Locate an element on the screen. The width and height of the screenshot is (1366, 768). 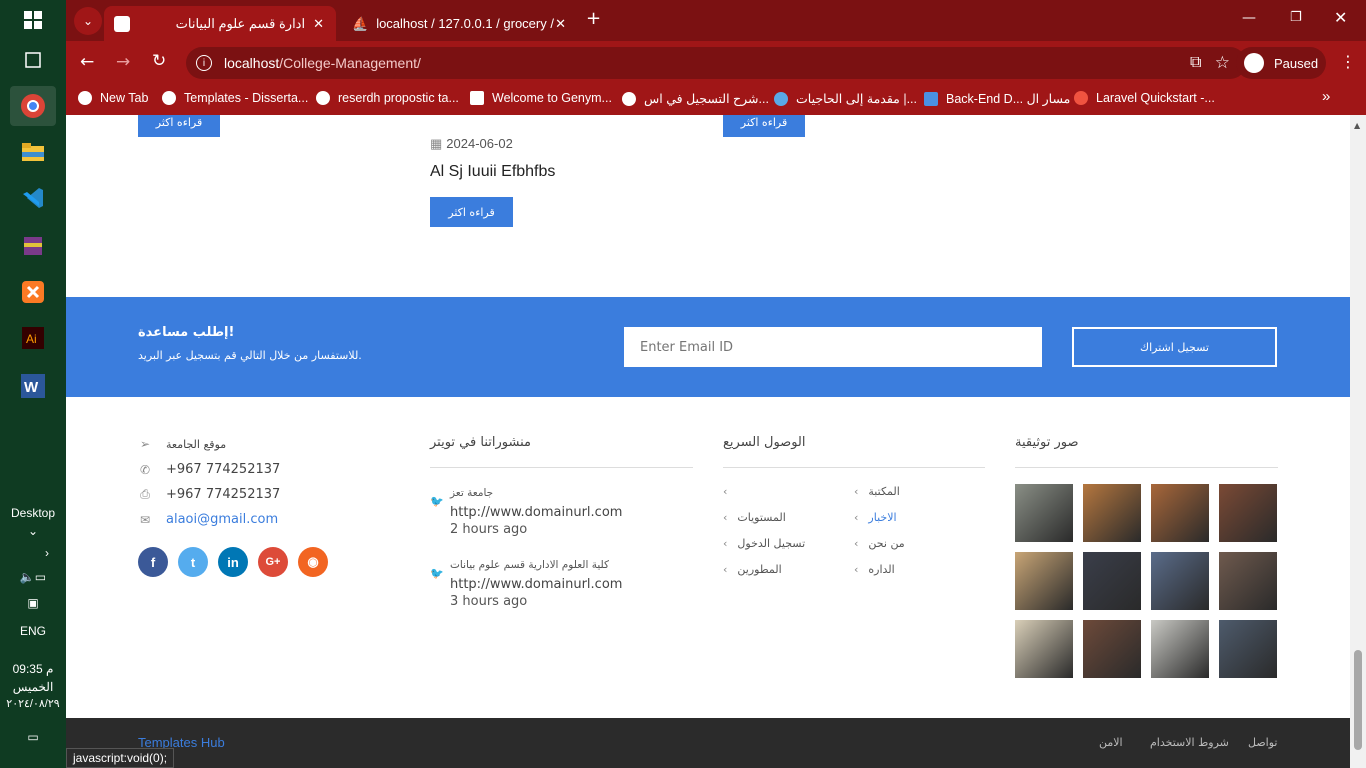
close-window-button: ✕ is located at coordinates (1340, 17).